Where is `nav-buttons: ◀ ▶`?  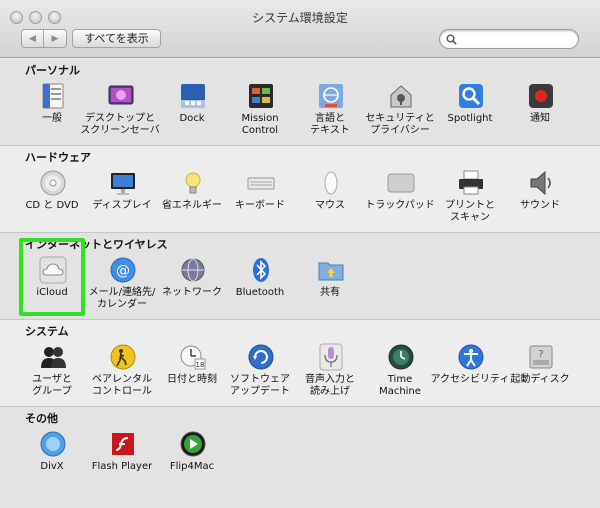
nav-buttons: ◀ ▶ is located at coordinates (44, 38).